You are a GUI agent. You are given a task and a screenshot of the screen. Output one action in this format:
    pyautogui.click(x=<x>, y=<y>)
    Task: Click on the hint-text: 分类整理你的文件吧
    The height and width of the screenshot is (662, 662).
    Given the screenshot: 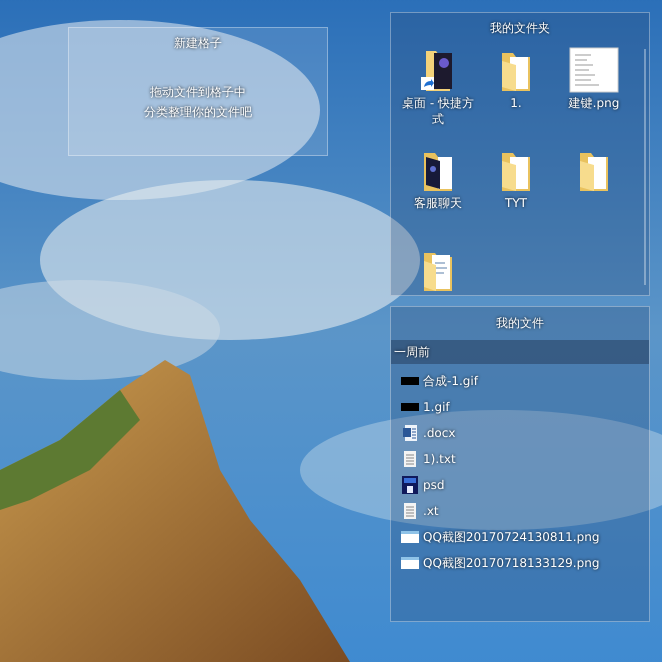 What is the action you would take?
    pyautogui.click(x=198, y=112)
    